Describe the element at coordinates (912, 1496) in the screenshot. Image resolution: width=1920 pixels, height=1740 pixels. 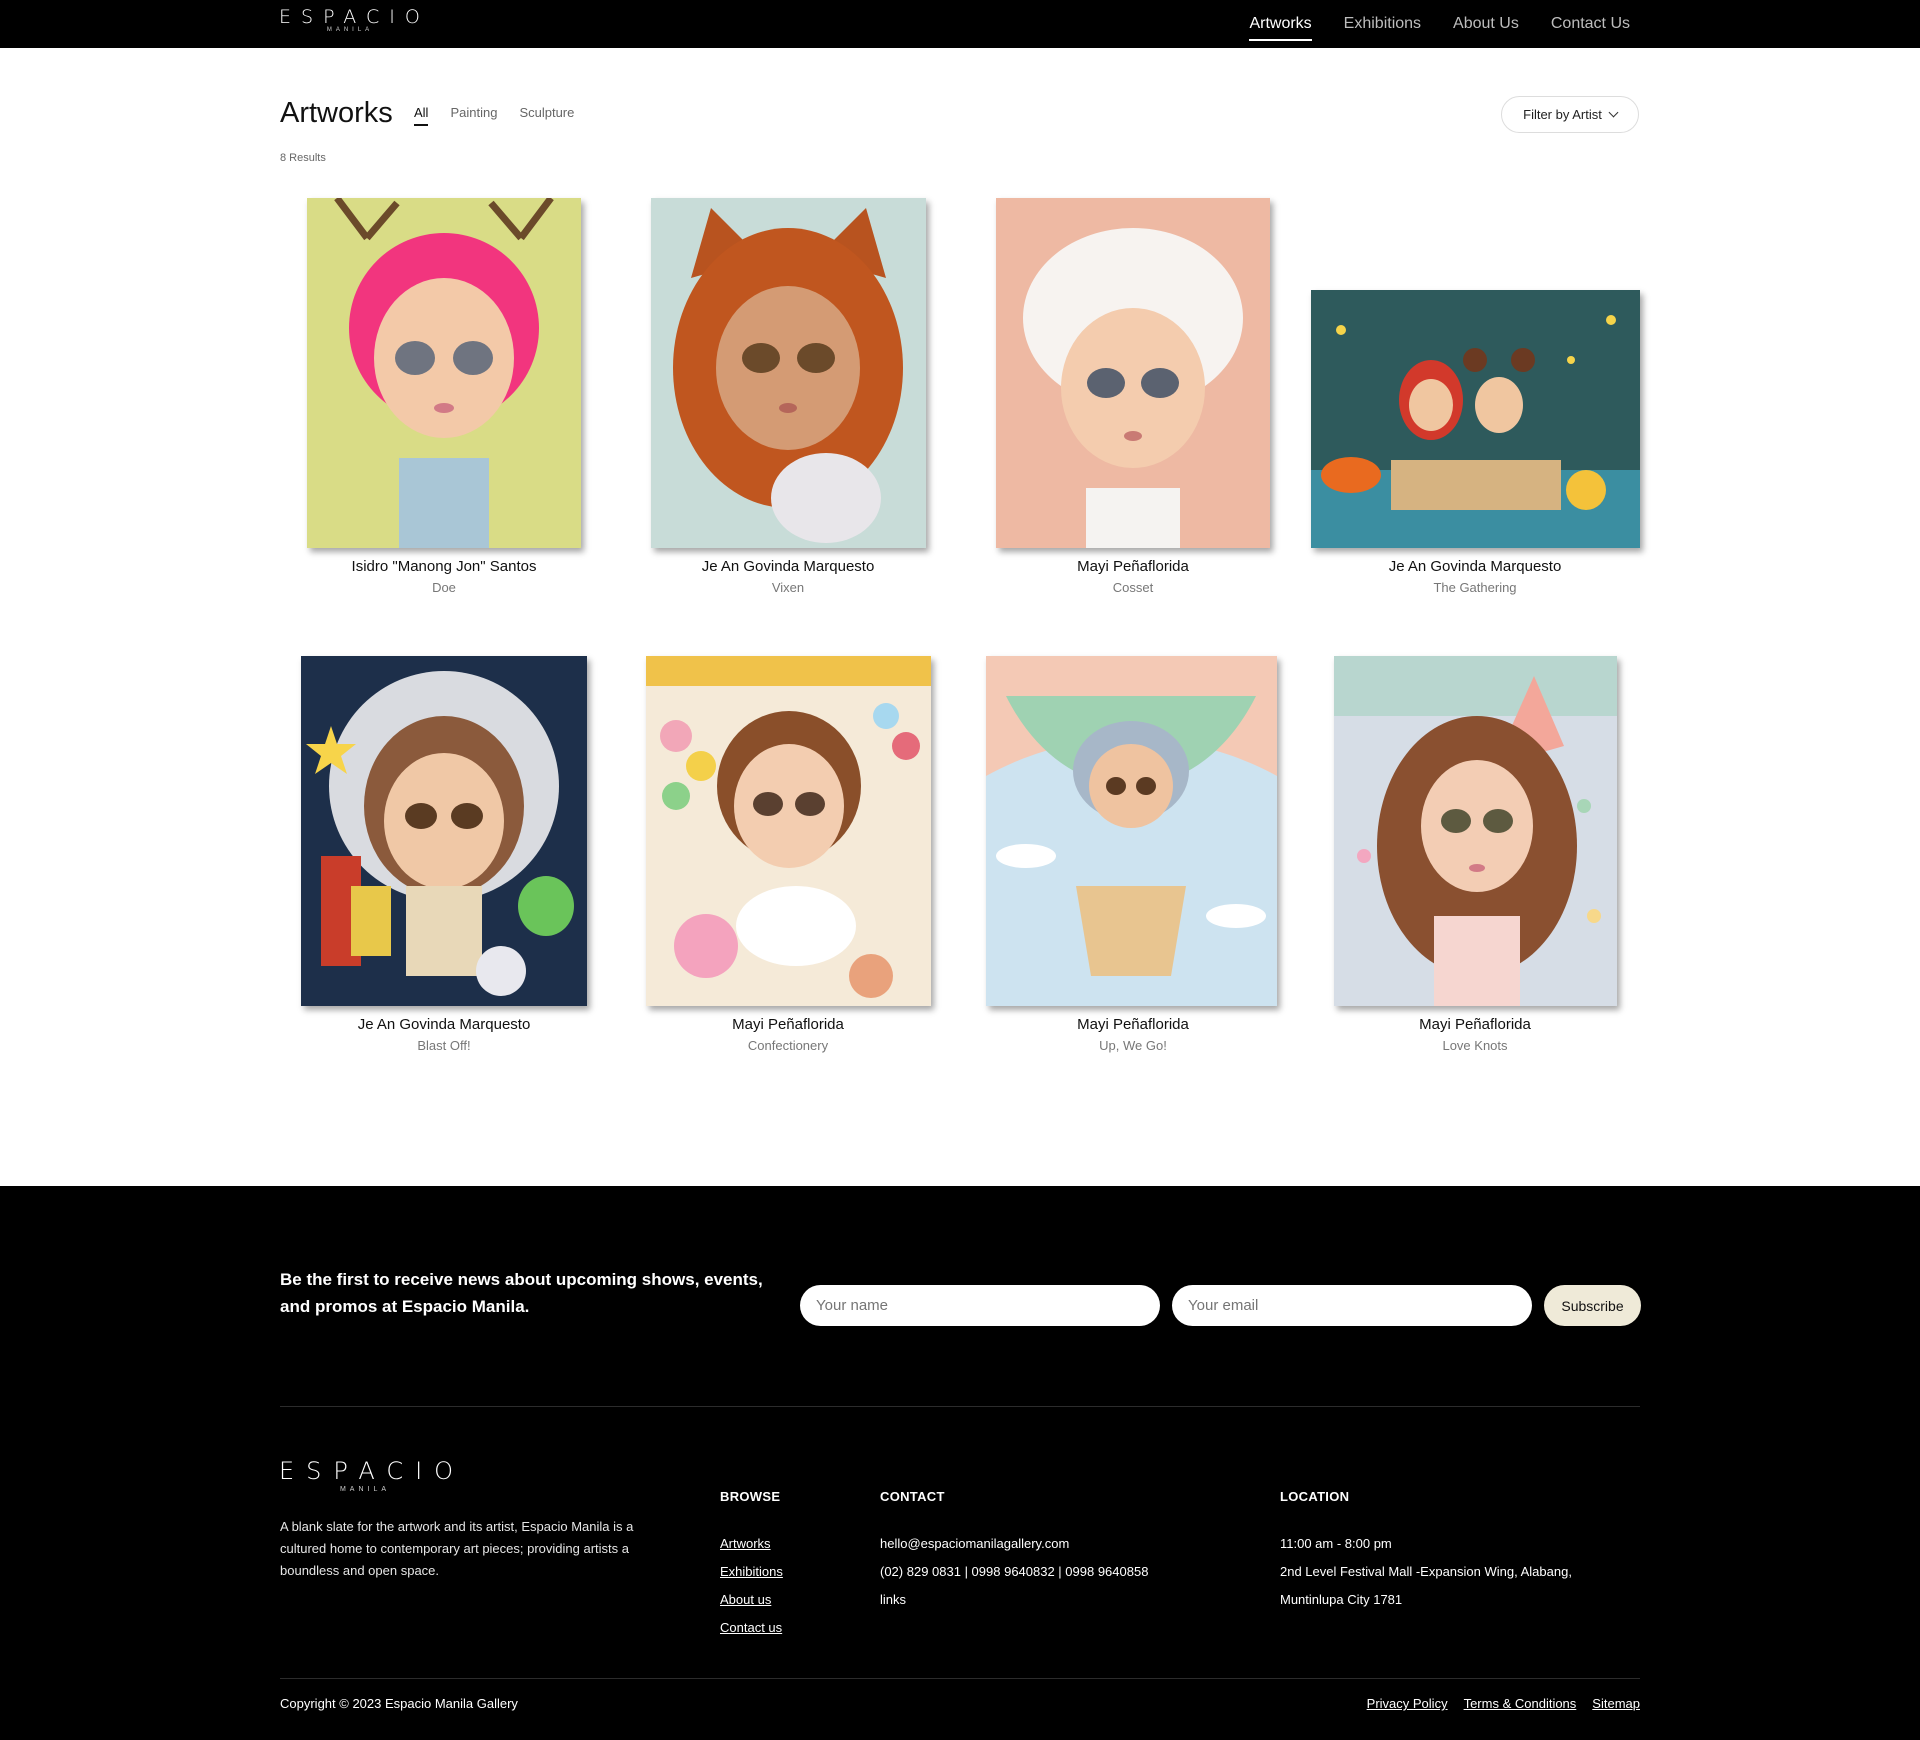
I see `contact-heading: CONTACT` at that location.